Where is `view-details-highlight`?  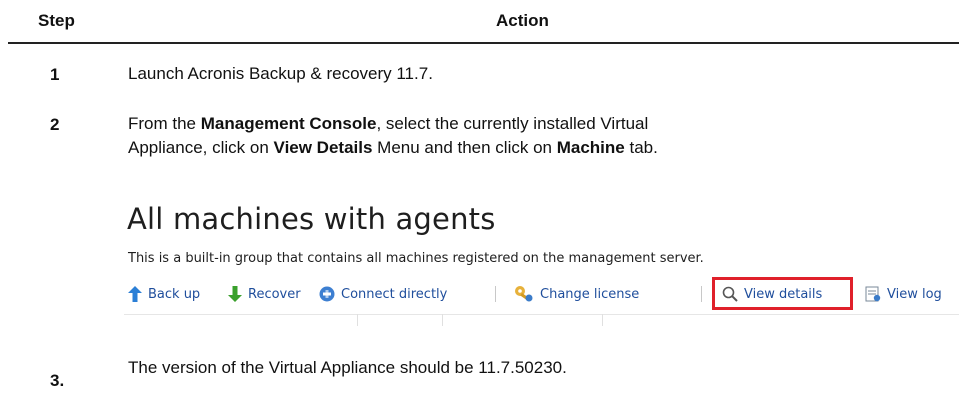 view-details-highlight is located at coordinates (782, 293).